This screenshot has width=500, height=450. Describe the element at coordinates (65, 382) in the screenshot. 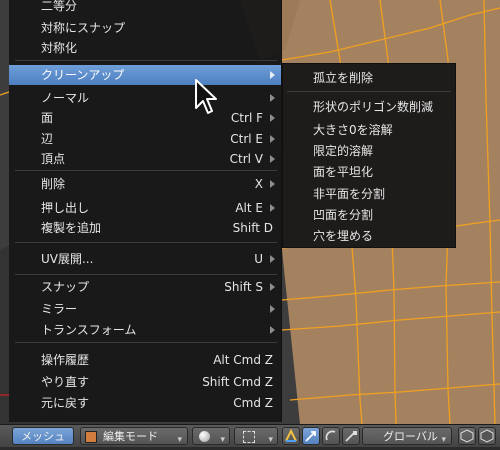

I see `menu-item-label: やり直す` at that location.